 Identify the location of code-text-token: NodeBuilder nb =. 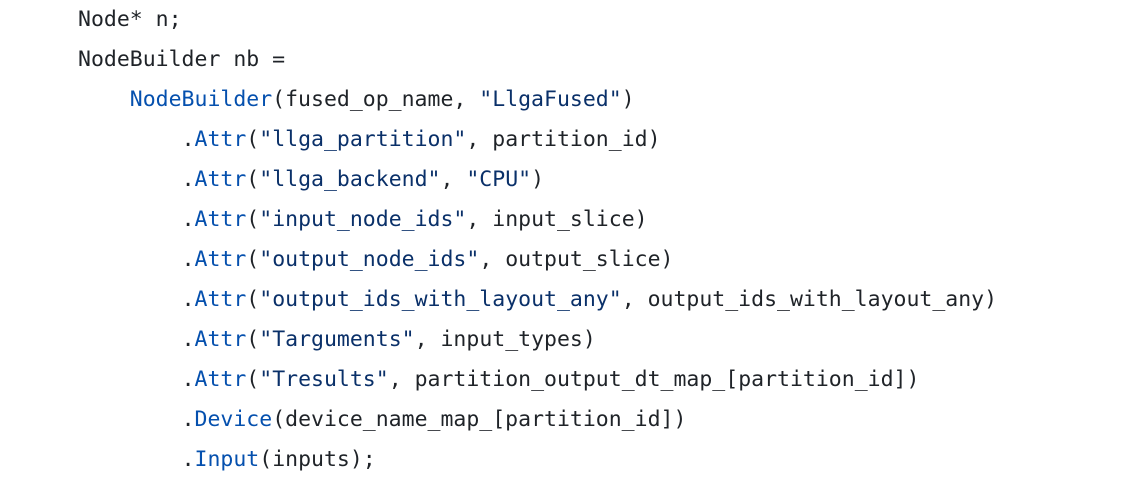
(182, 59).